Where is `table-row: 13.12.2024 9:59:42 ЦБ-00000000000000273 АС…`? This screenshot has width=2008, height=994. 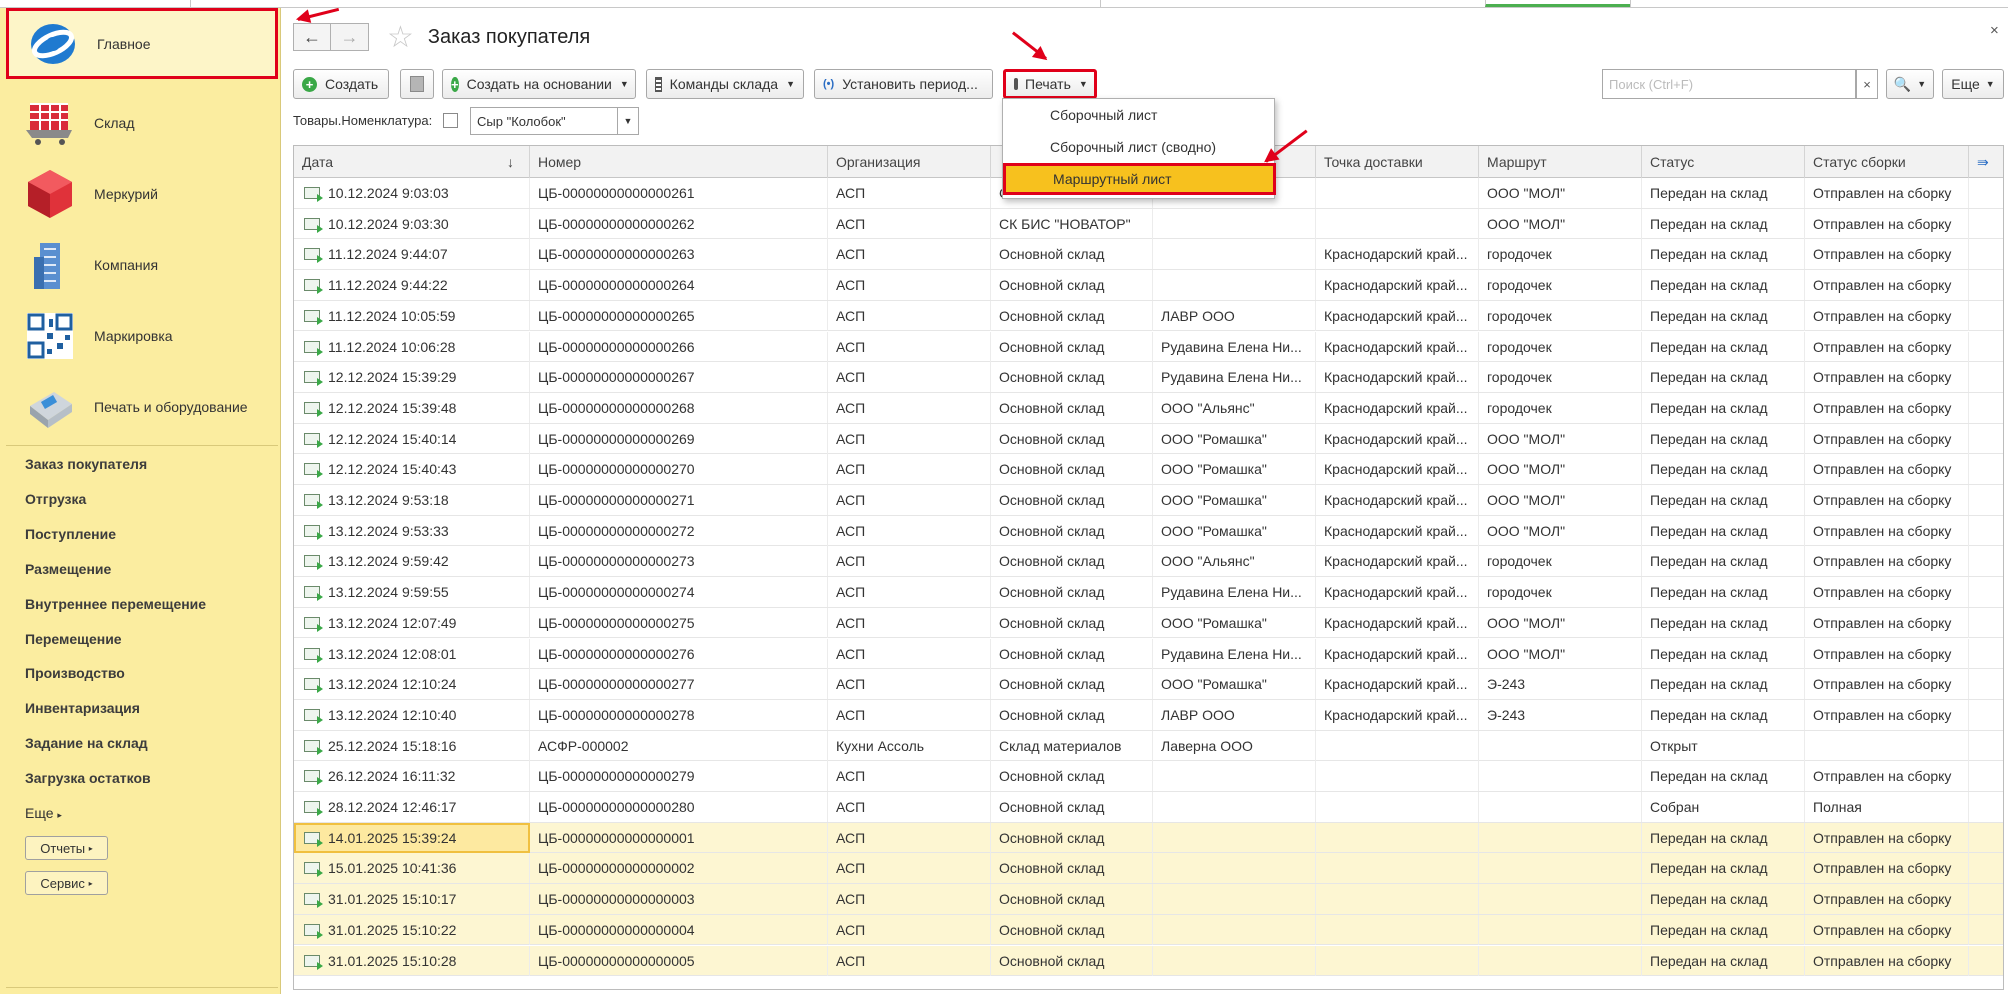
table-row: 13.12.2024 9:59:42 ЦБ-00000000000000273 АС… is located at coordinates (1148, 562).